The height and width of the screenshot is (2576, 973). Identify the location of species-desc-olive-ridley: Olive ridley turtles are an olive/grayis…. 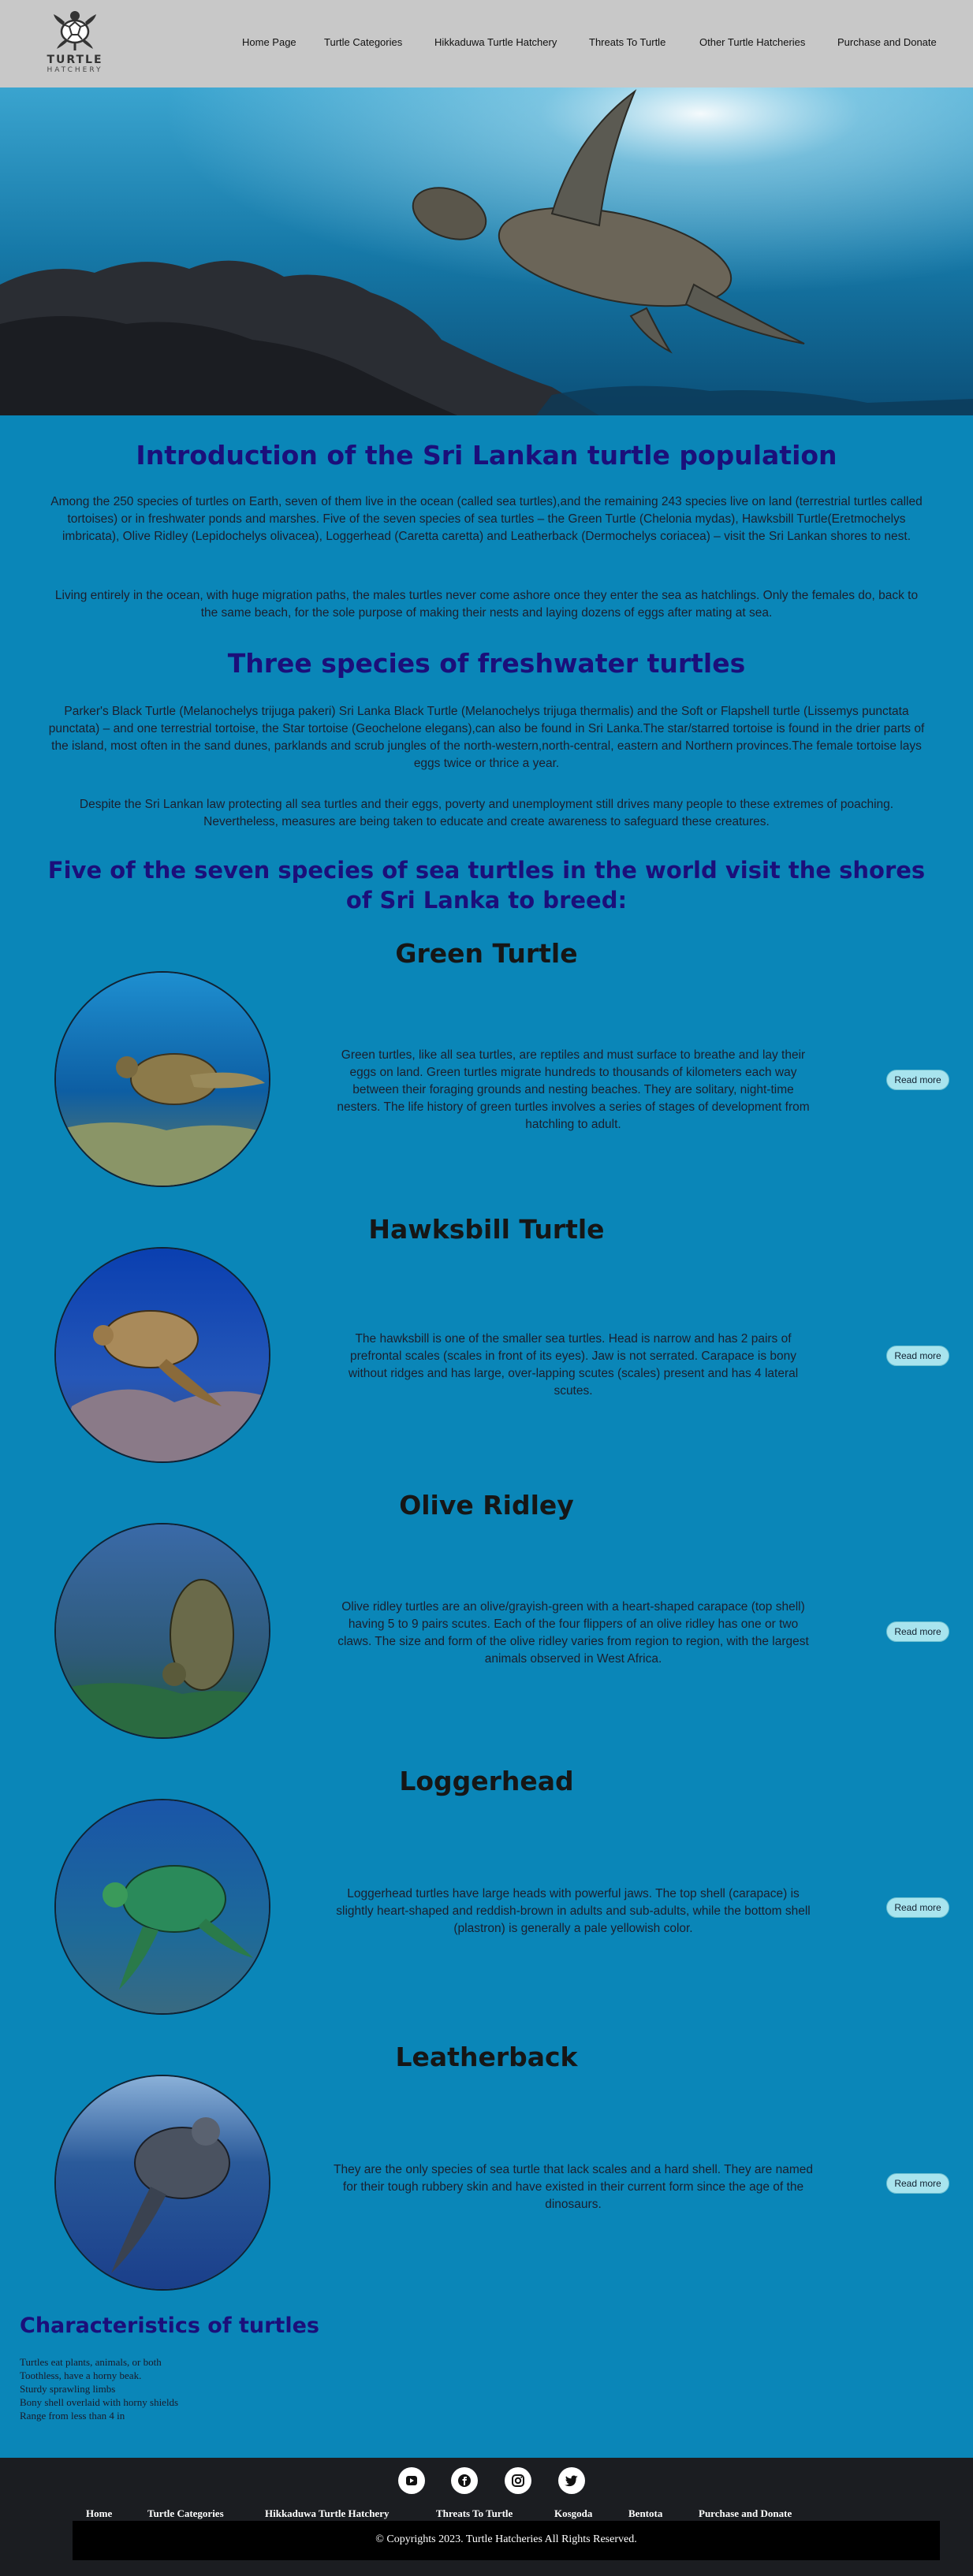
(573, 1633).